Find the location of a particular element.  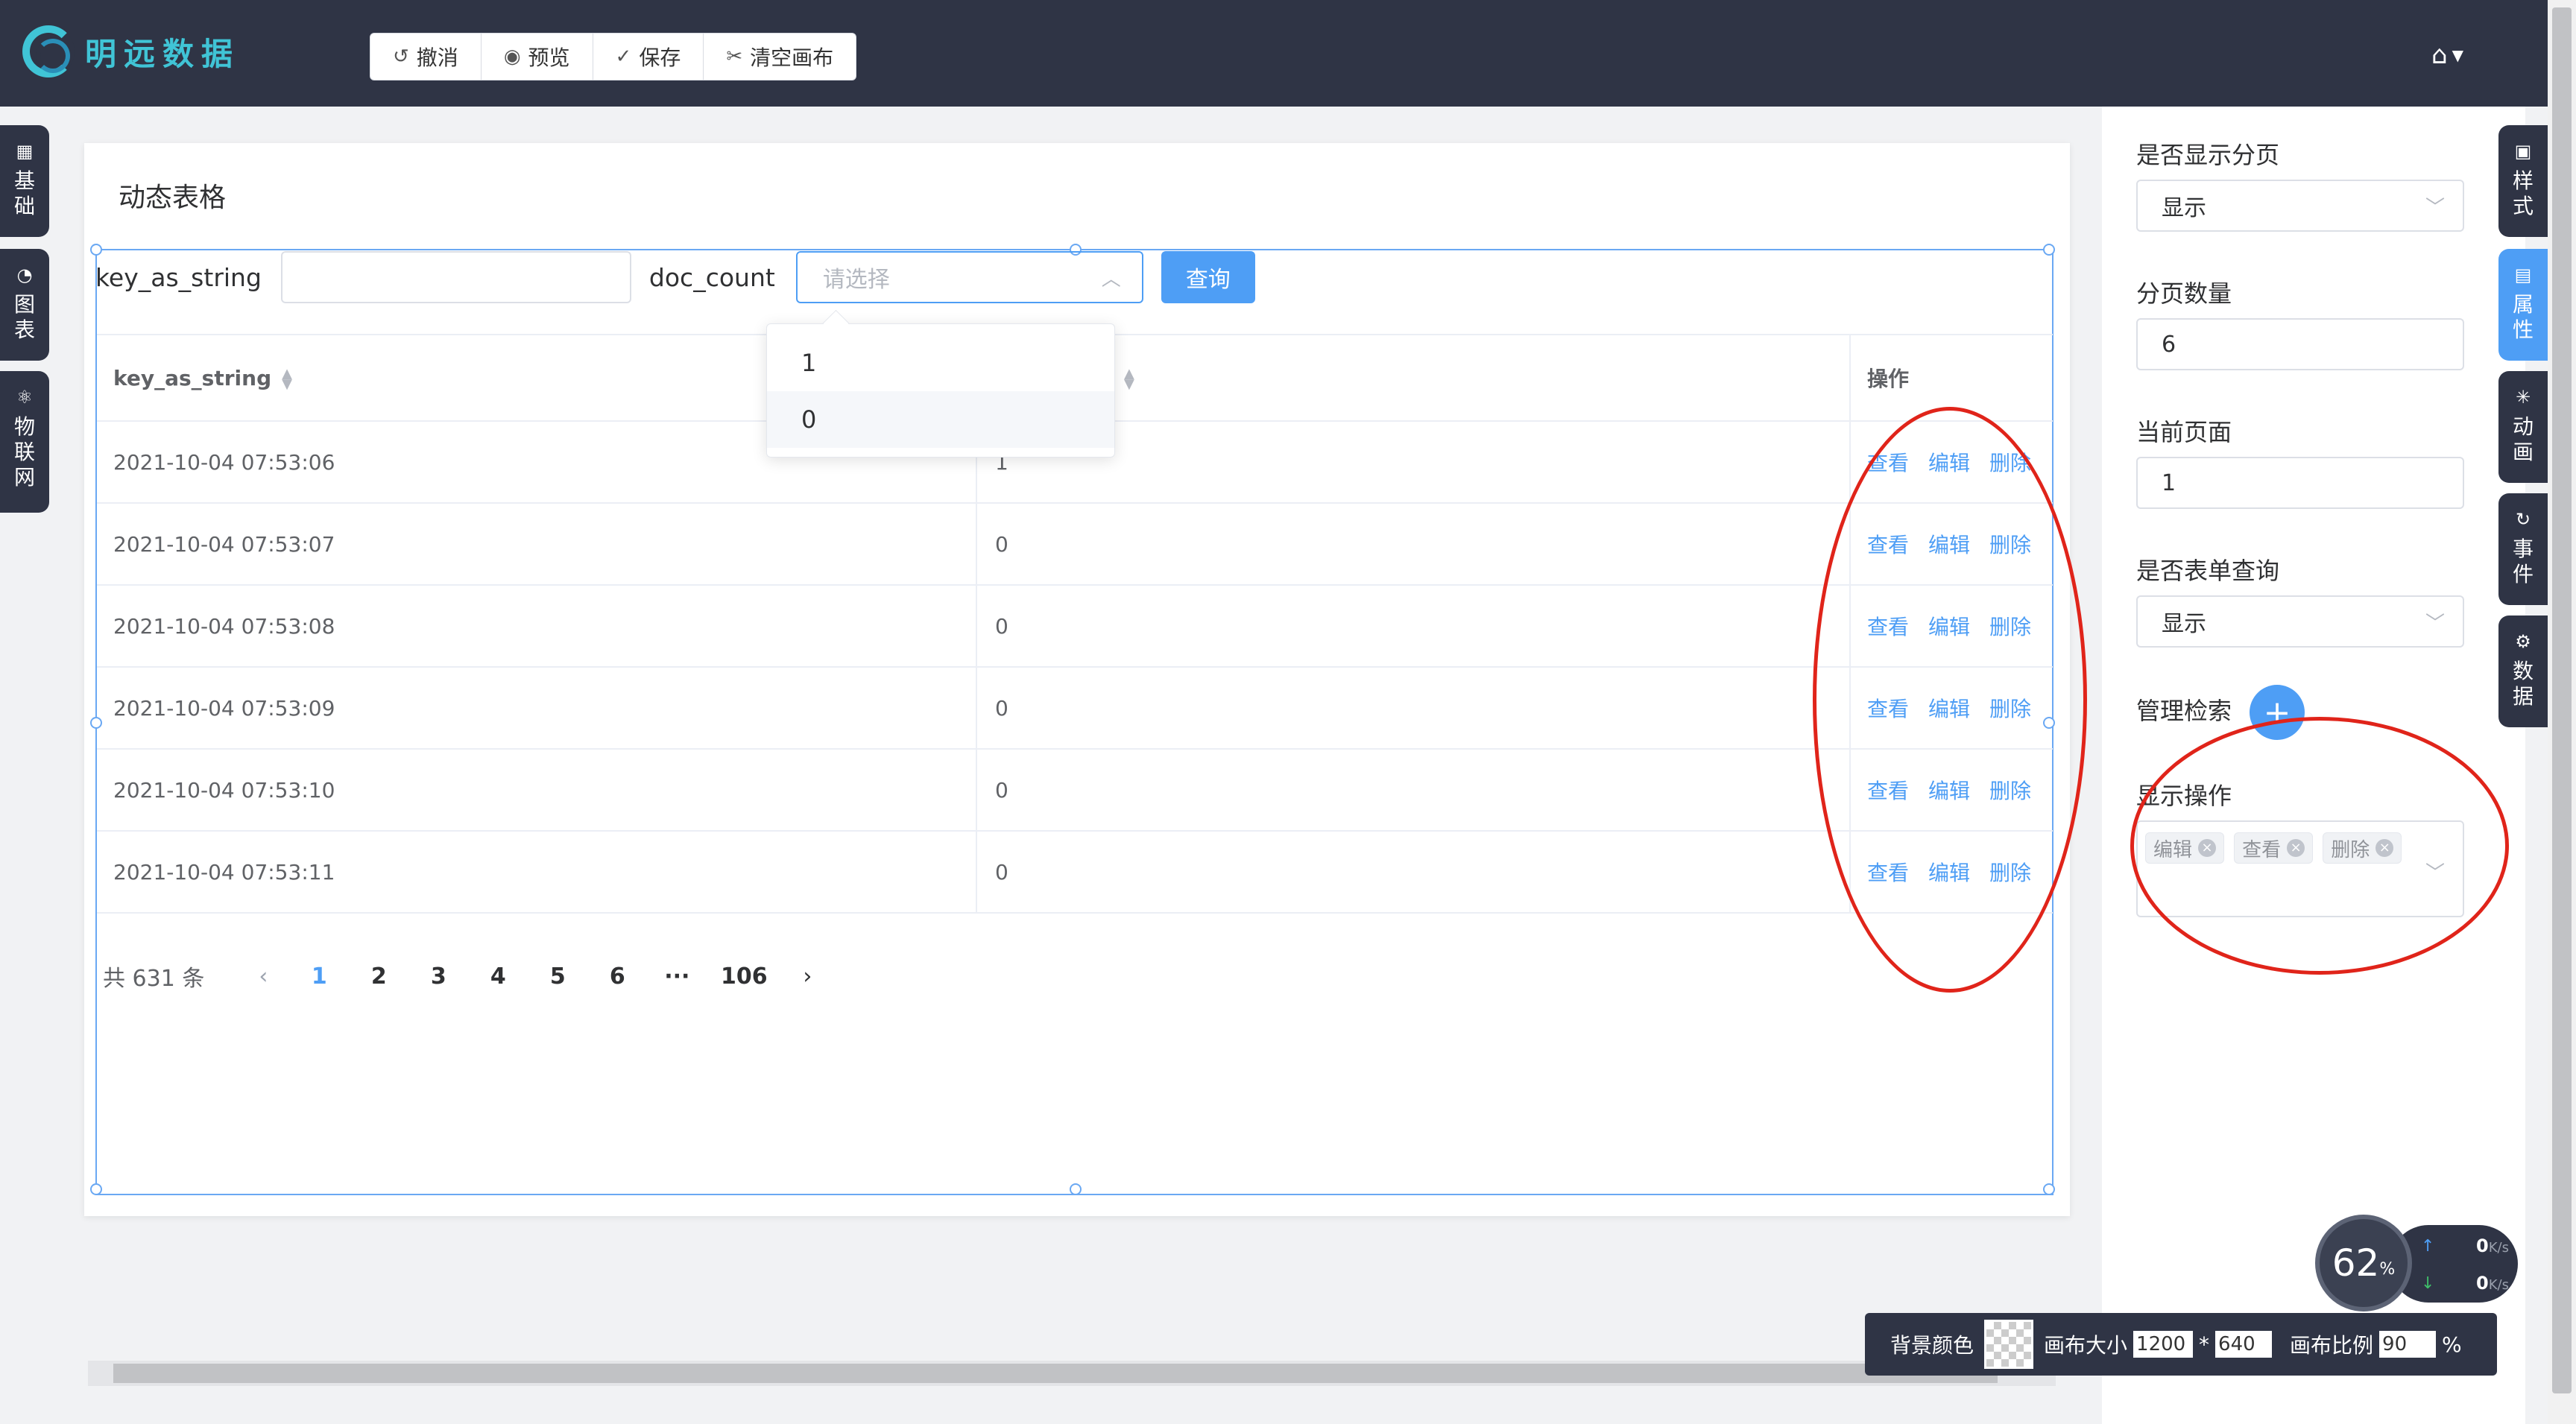

canvas-width-input is located at coordinates (2163, 1345).